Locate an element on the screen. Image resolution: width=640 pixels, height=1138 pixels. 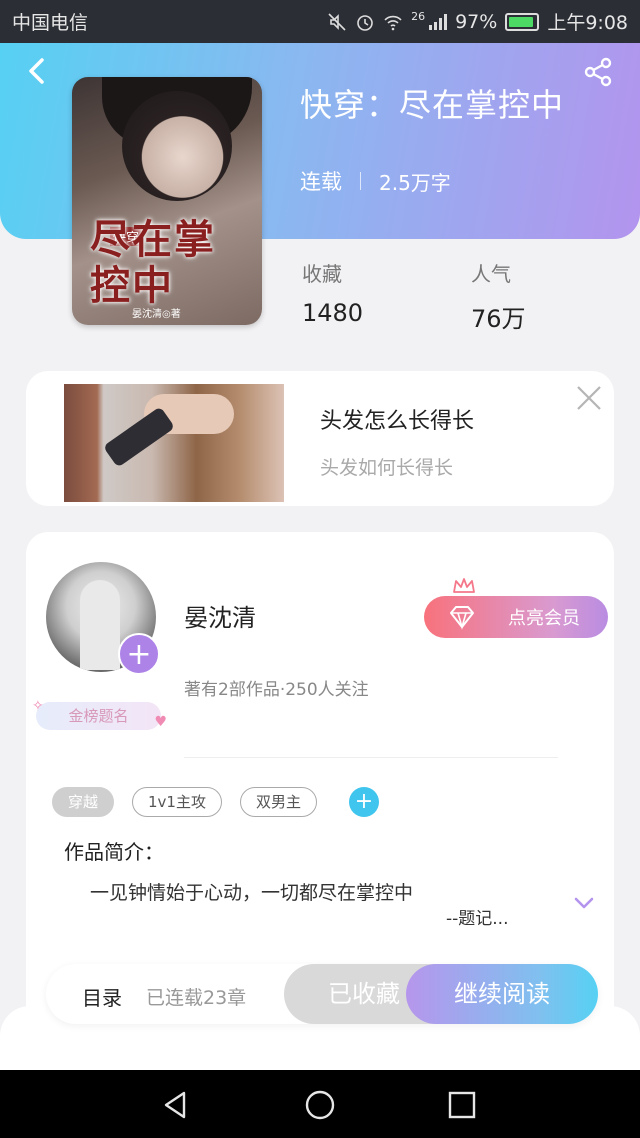
tag-list: 穿越 1v1主攻 双男主 + is located at coordinates (215, 802).